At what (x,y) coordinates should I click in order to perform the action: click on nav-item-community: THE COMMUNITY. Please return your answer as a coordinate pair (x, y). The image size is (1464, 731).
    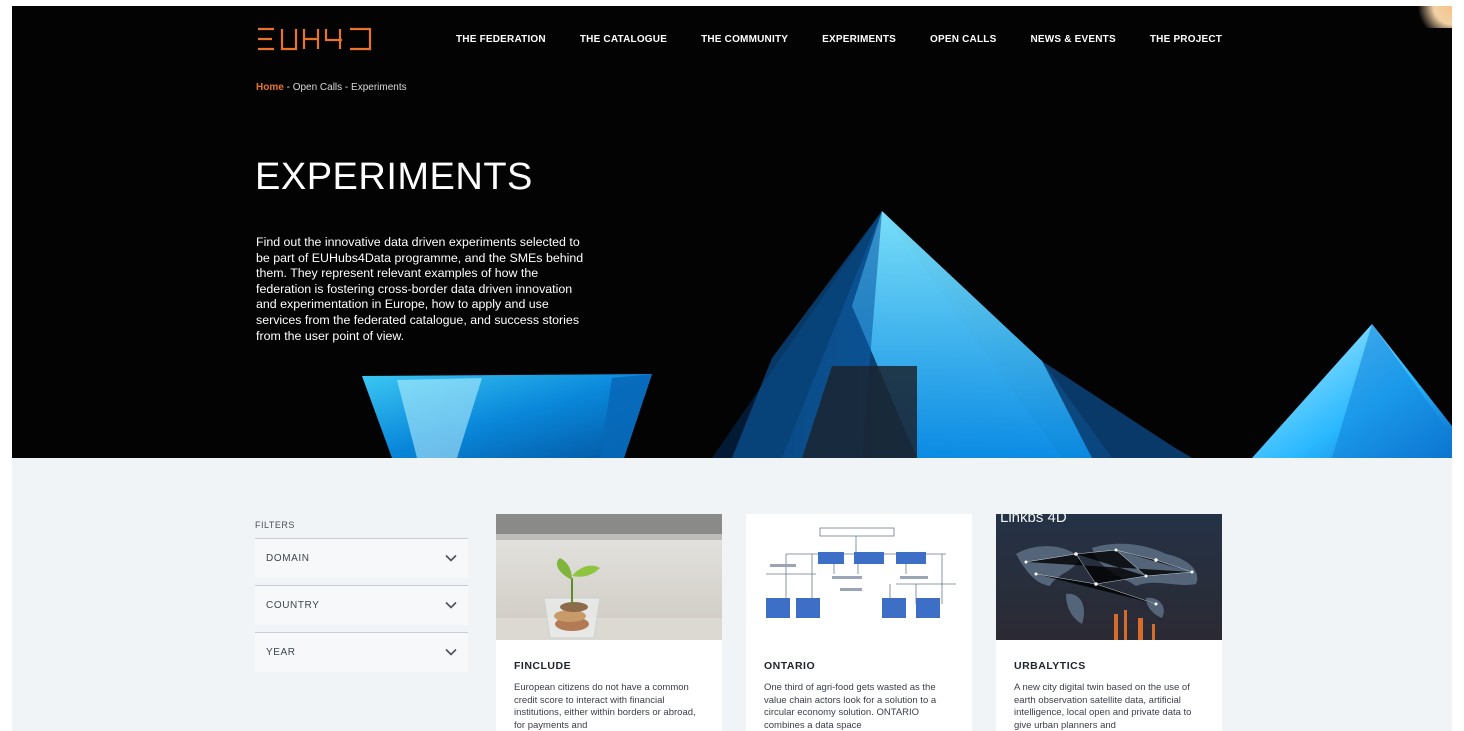
    Looking at the image, I should click on (744, 39).